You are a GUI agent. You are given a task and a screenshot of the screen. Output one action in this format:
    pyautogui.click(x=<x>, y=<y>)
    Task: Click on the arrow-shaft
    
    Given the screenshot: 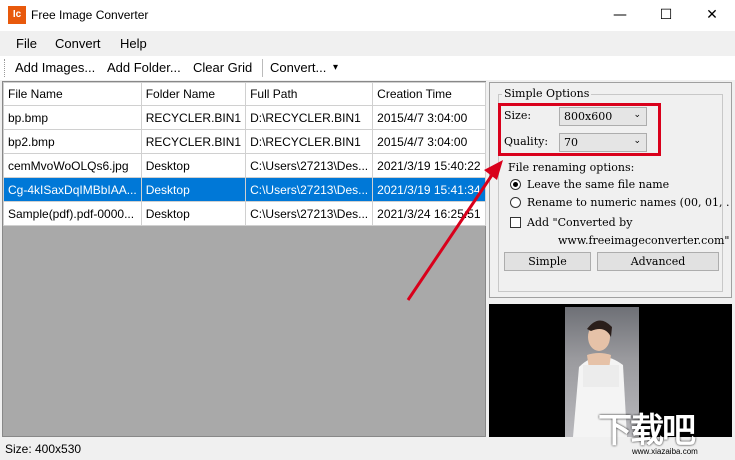 What is the action you would take?
    pyautogui.click(x=450, y=237)
    